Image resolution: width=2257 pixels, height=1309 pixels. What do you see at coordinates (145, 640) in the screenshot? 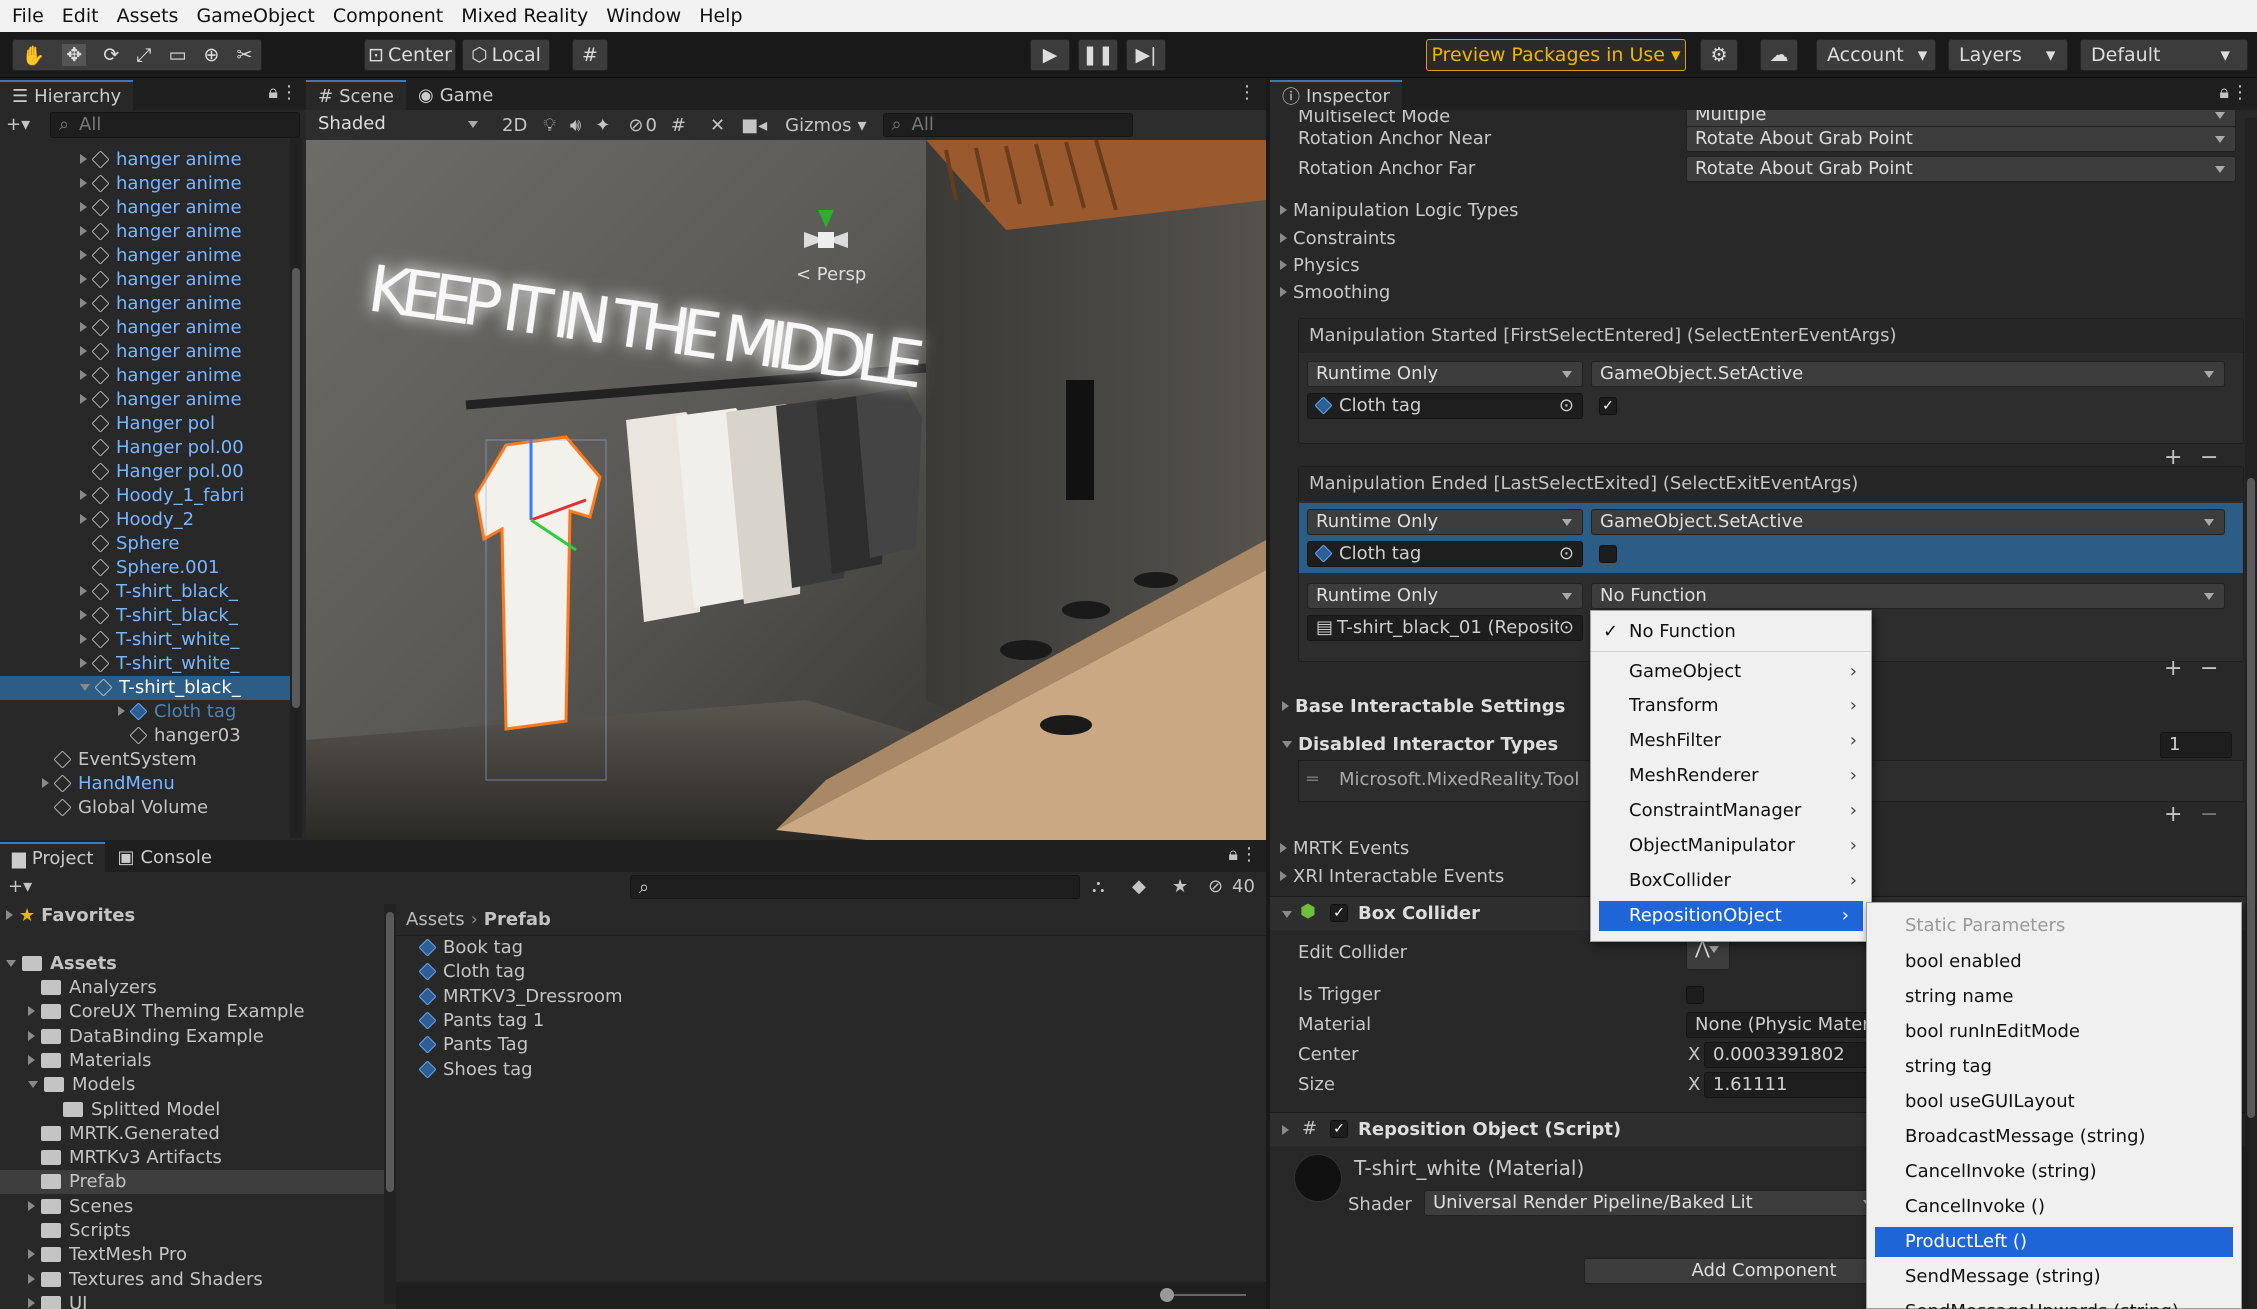
I see `hierarchy-item: T-shirt_white_` at bounding box center [145, 640].